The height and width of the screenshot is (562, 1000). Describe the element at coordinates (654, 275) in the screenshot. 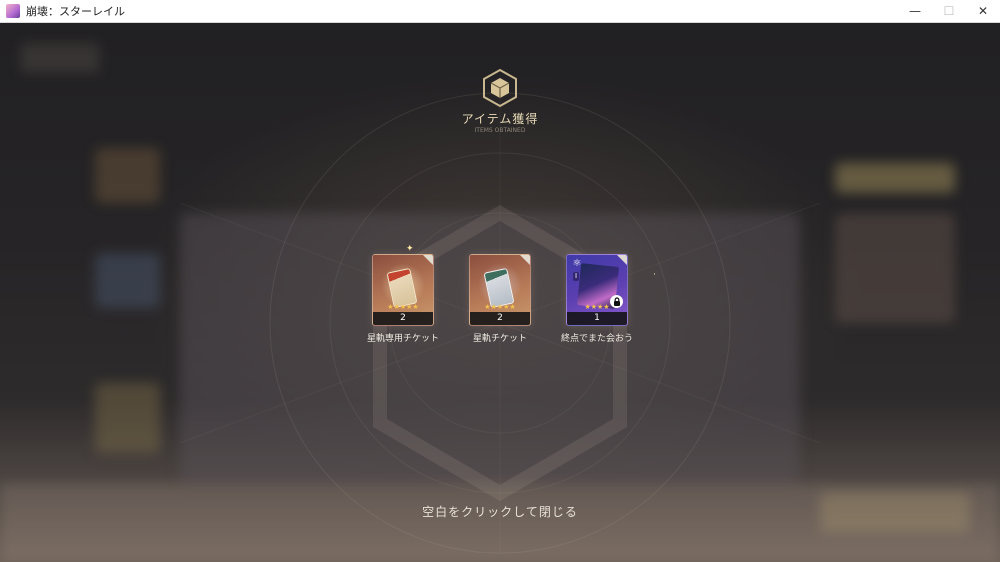

I see `sparkle-icon: ·` at that location.